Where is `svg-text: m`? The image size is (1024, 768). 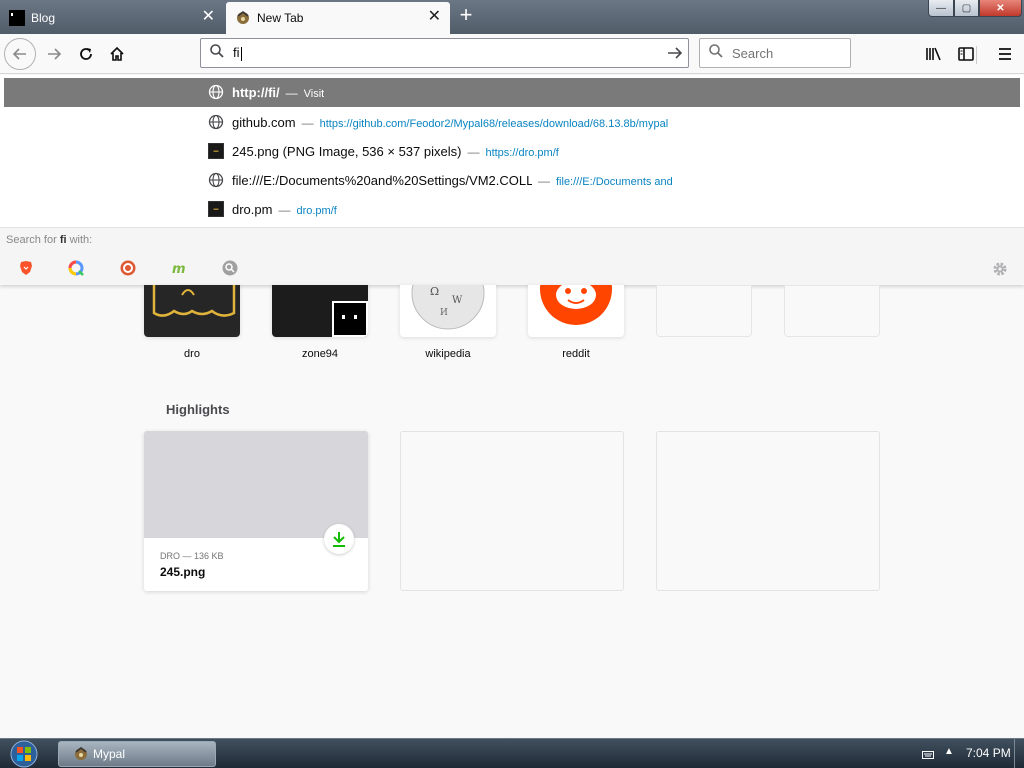
svg-text: m is located at coordinates (179, 269).